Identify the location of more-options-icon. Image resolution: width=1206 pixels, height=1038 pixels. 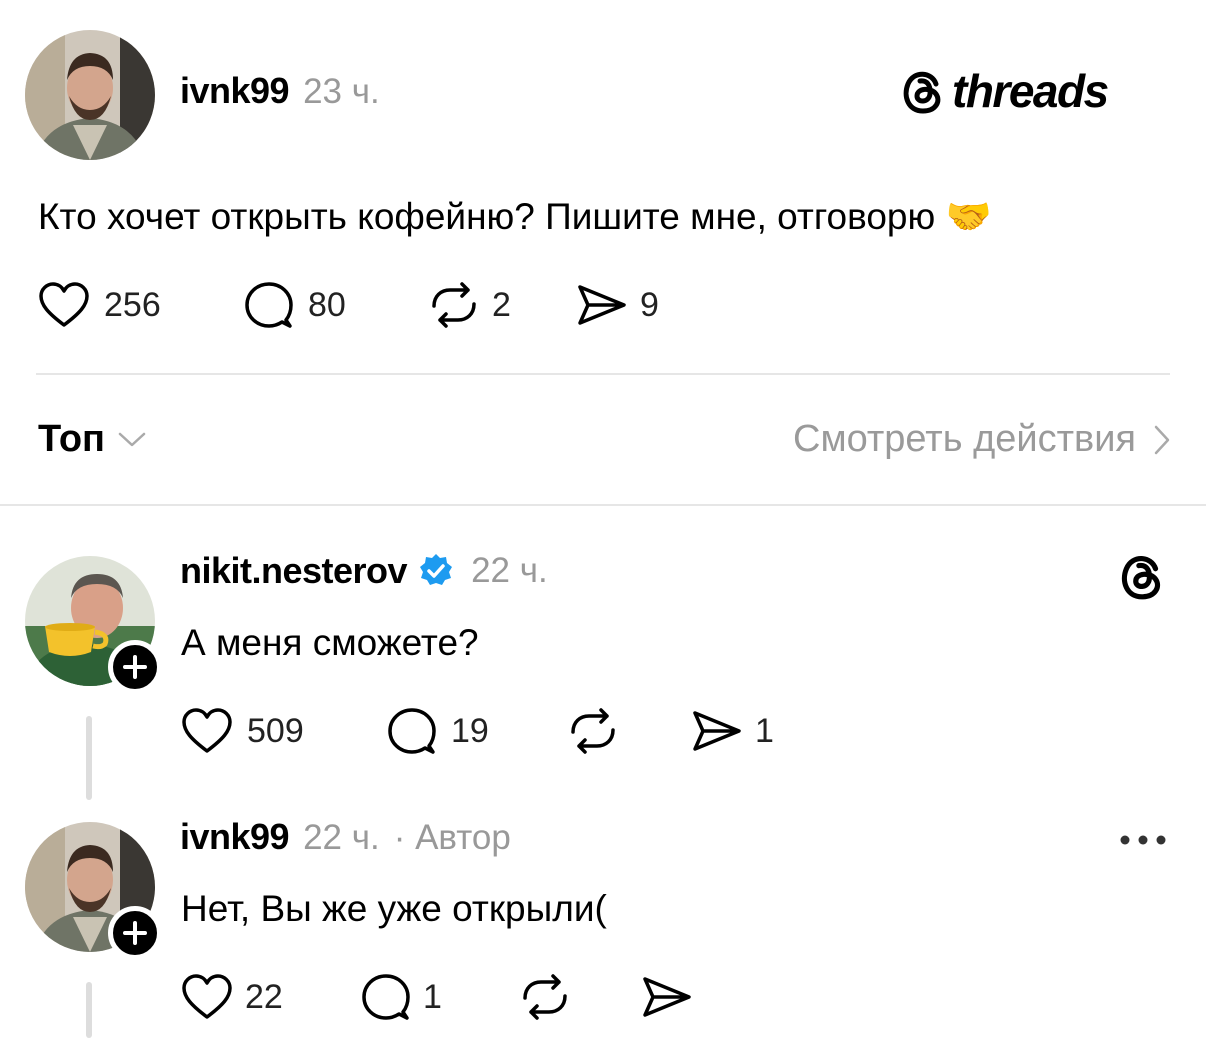
(1143, 840).